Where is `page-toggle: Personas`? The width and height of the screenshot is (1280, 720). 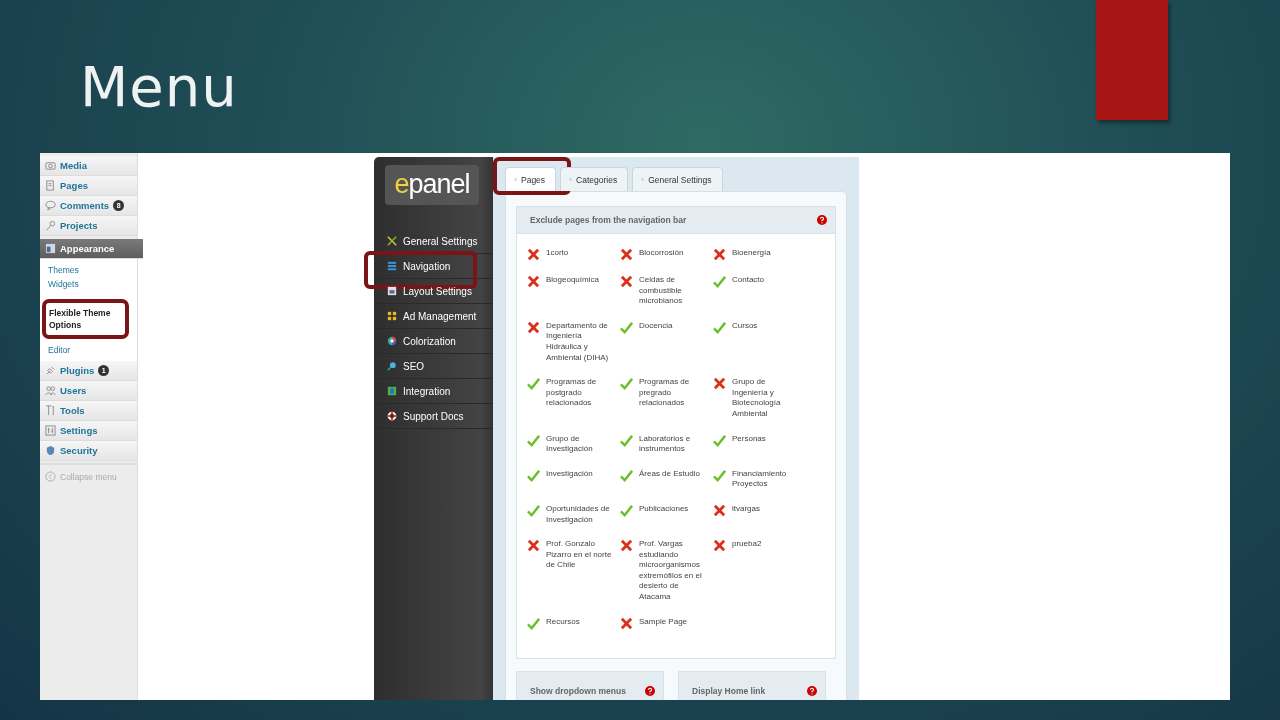
page-toggle: Personas is located at coordinates (759, 444).